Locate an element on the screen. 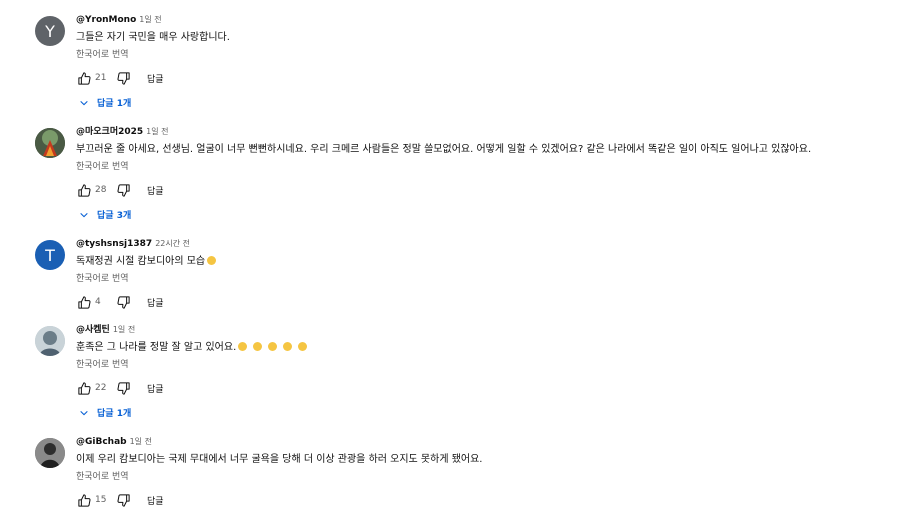  like-count: 22 is located at coordinates (101, 388).